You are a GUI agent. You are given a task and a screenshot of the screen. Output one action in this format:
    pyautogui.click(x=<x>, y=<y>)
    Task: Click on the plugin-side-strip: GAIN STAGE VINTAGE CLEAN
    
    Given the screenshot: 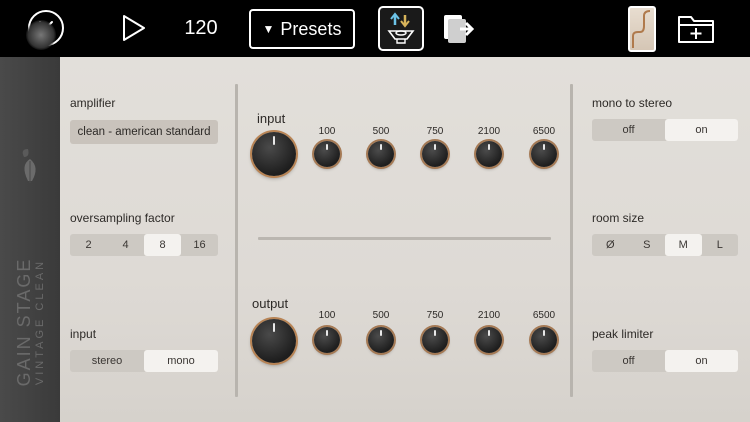 What is the action you would take?
    pyautogui.click(x=30, y=239)
    